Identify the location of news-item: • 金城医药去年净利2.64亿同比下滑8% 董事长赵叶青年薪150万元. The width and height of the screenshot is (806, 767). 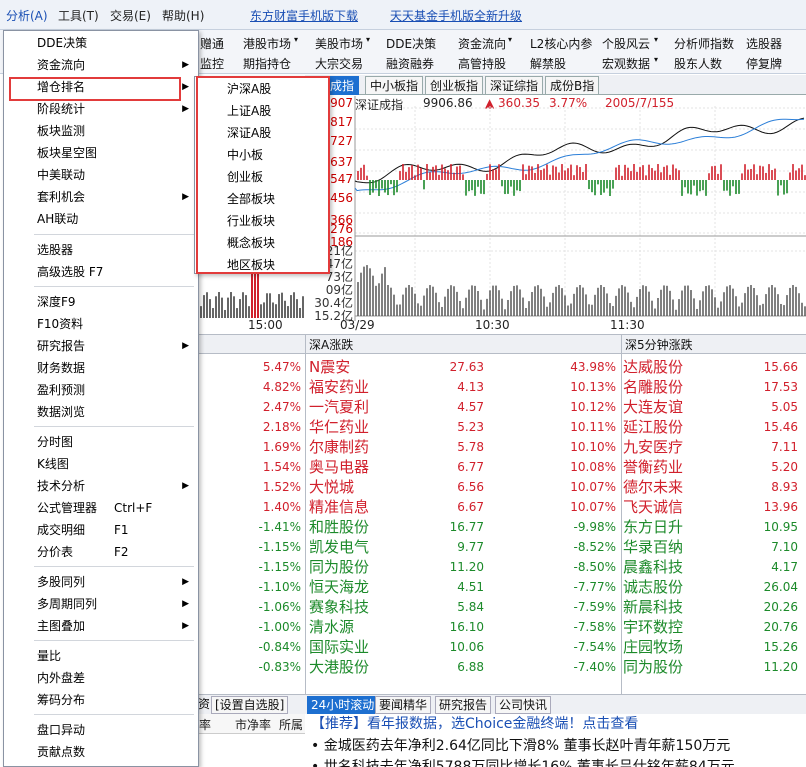
(558, 746).